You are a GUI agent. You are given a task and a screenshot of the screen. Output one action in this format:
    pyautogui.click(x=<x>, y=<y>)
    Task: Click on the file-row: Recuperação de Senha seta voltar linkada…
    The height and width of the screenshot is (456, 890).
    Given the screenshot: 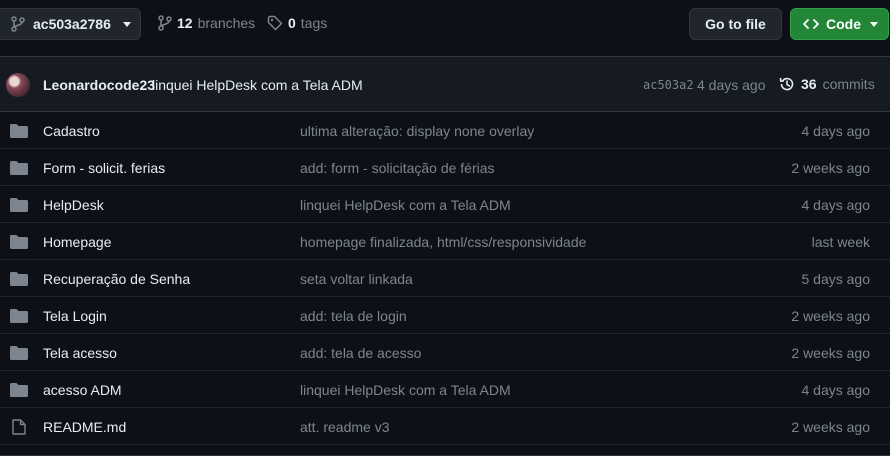 What is the action you would take?
    pyautogui.click(x=445, y=278)
    